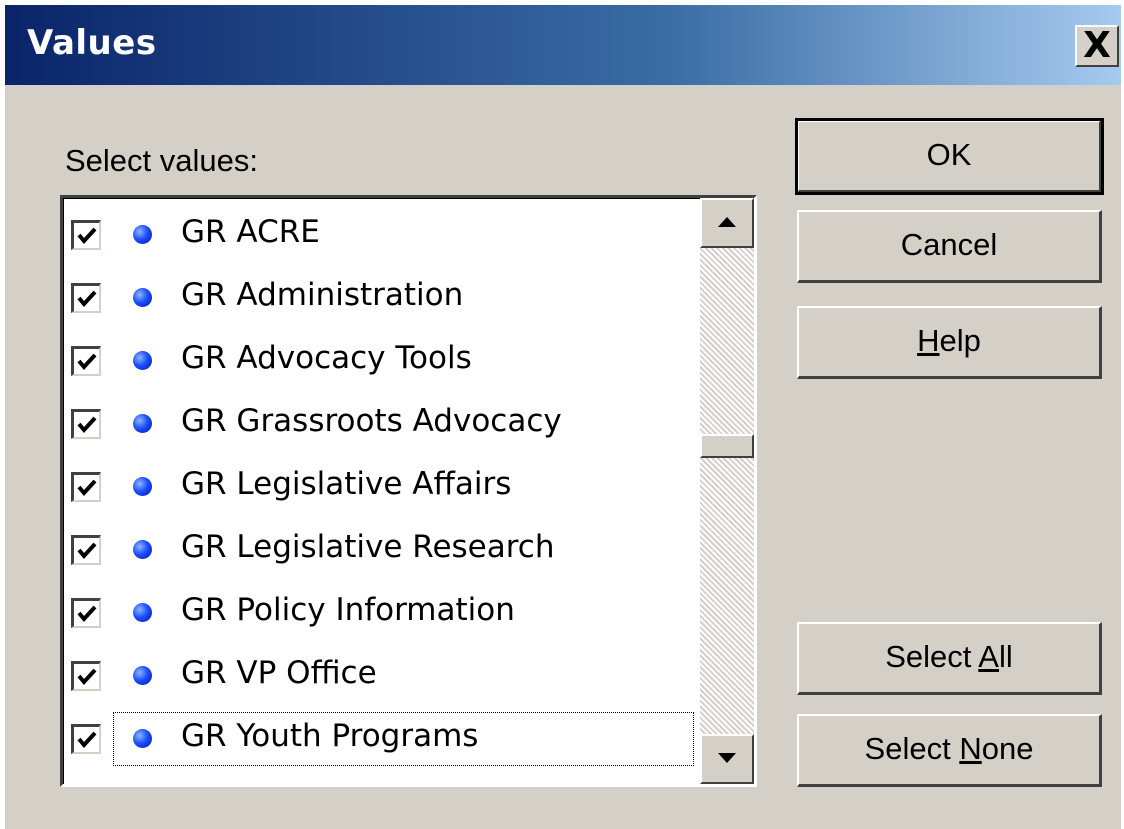 The height and width of the screenshot is (829, 1124). Describe the element at coordinates (348, 610) in the screenshot. I see `list-item-label: GR Policy Information` at that location.